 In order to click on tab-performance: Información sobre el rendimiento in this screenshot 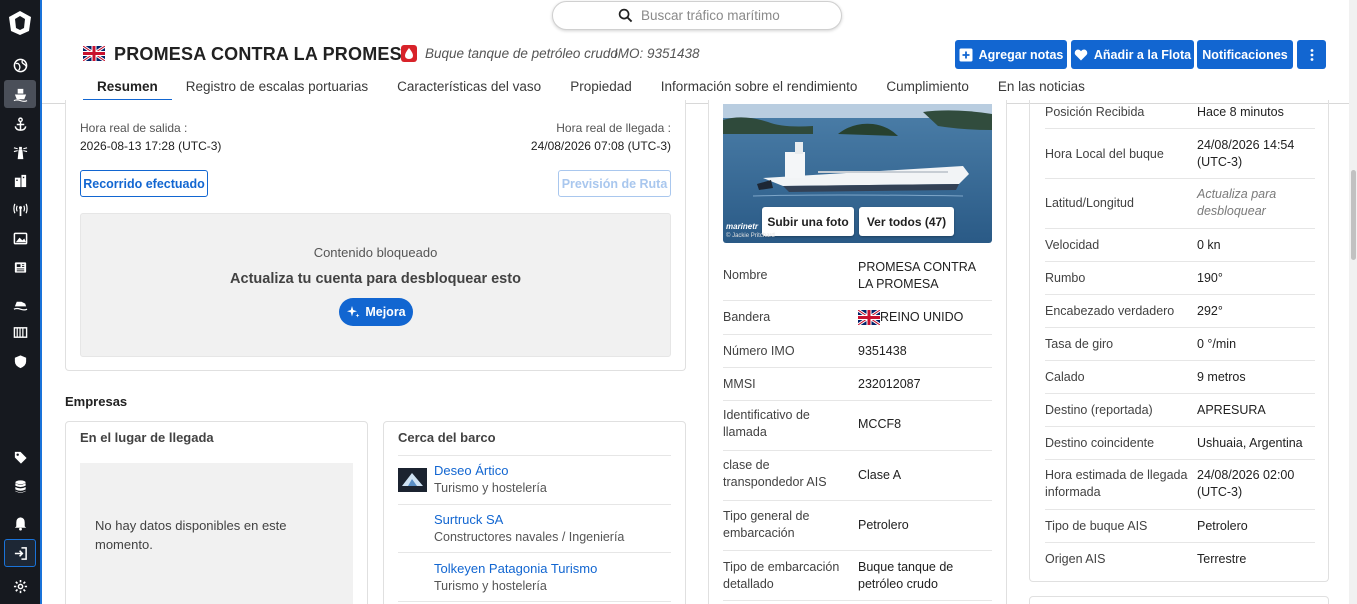, I will do `click(759, 87)`.